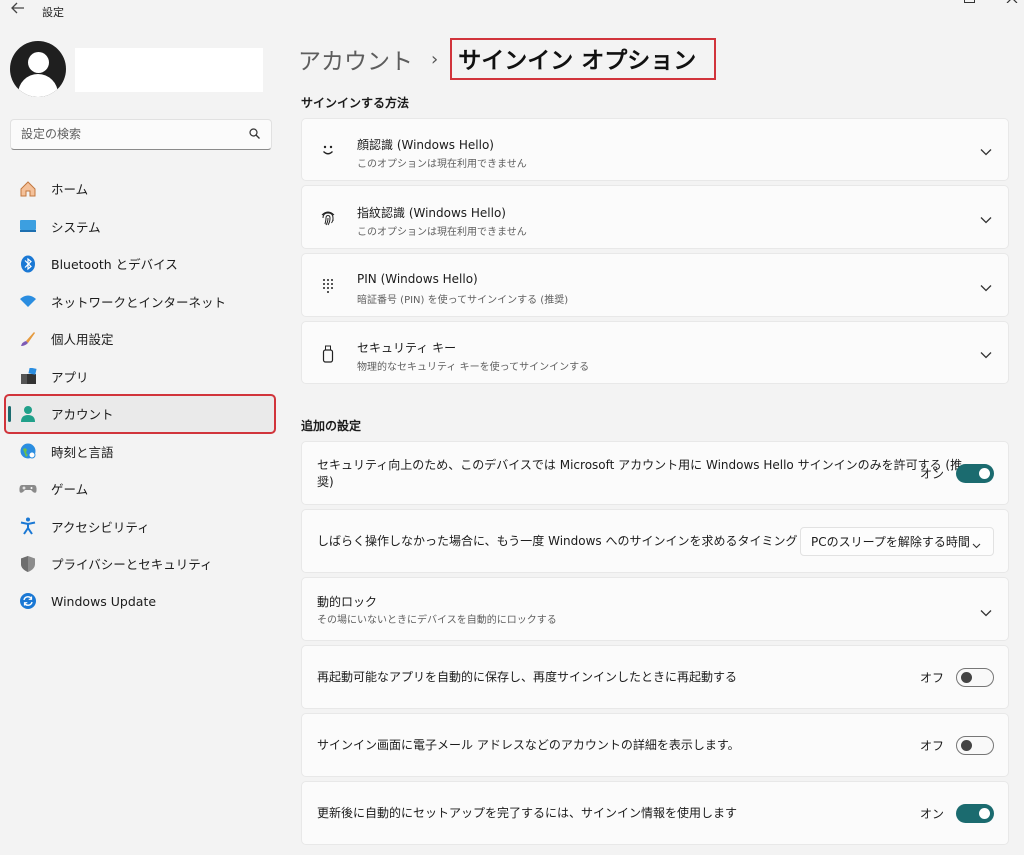 This screenshot has width=1024, height=855. Describe the element at coordinates (890, 542) in the screenshot. I see `dropdown-selected-value: PCのスリープを解除する時間` at that location.